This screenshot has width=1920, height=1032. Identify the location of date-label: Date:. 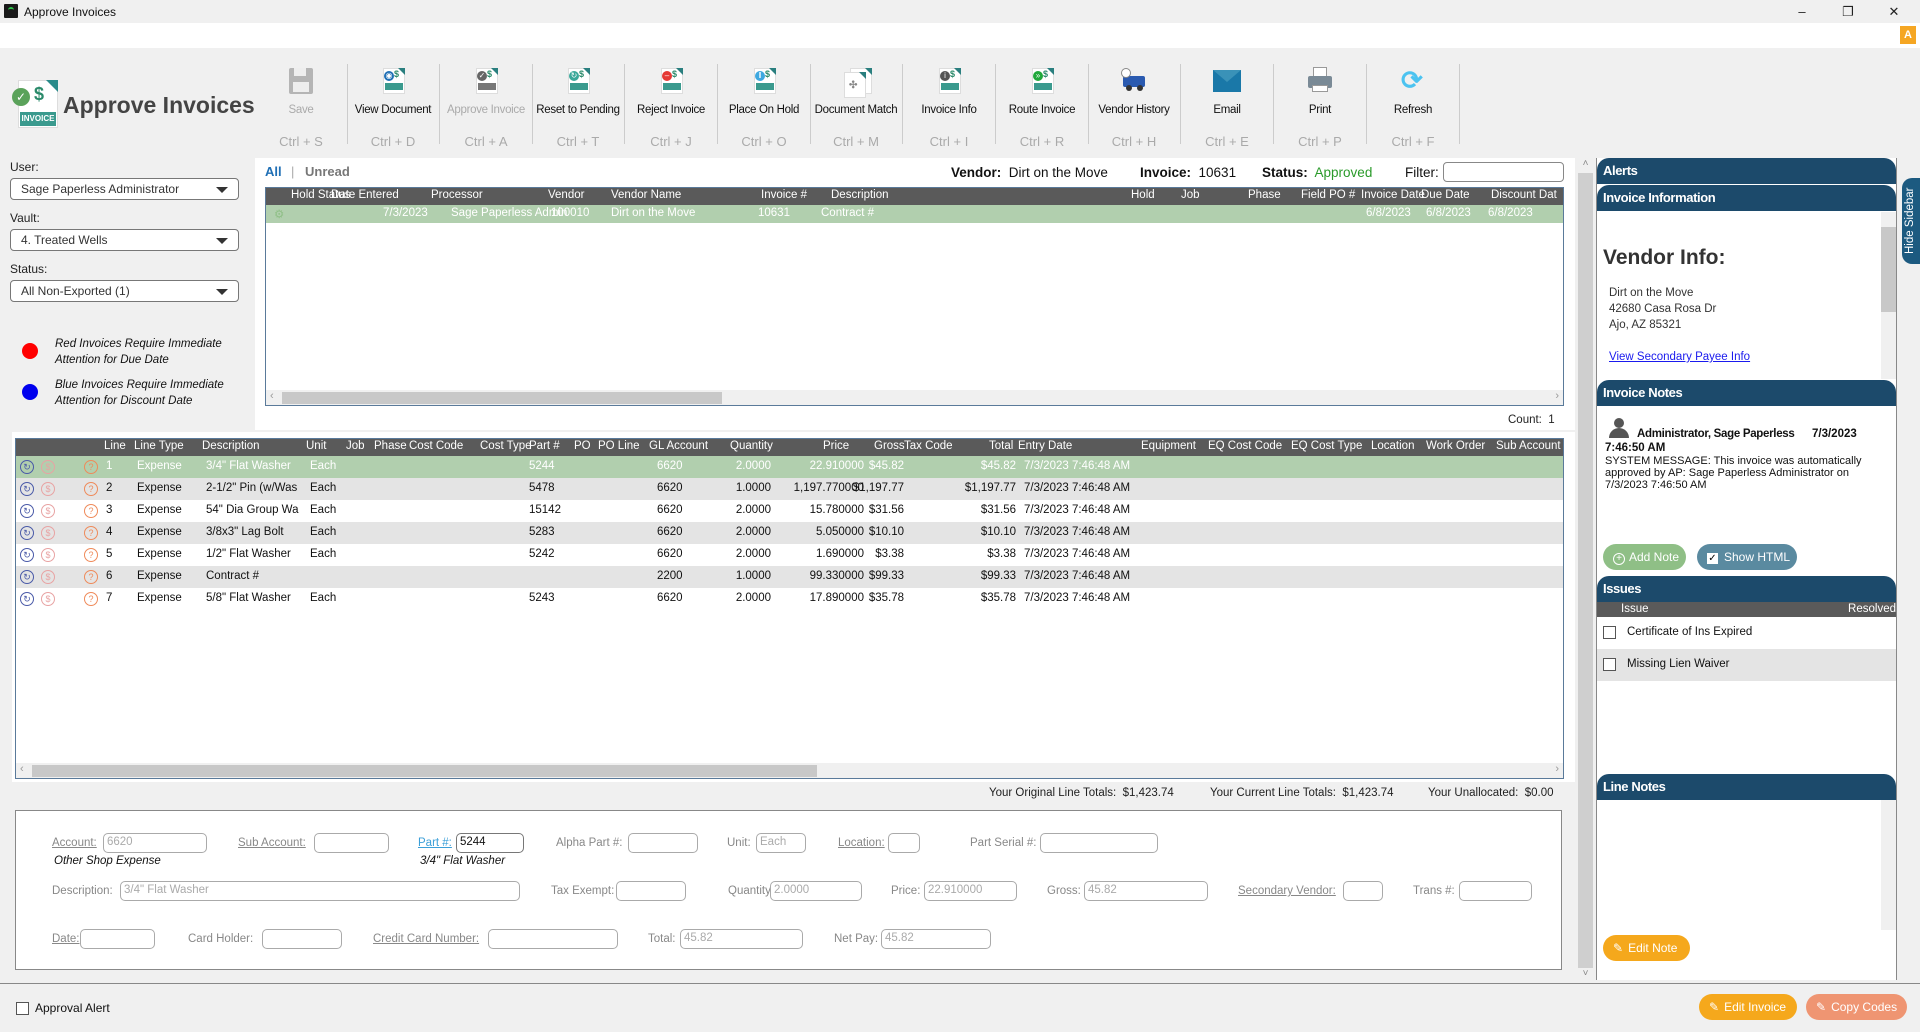
(66, 939).